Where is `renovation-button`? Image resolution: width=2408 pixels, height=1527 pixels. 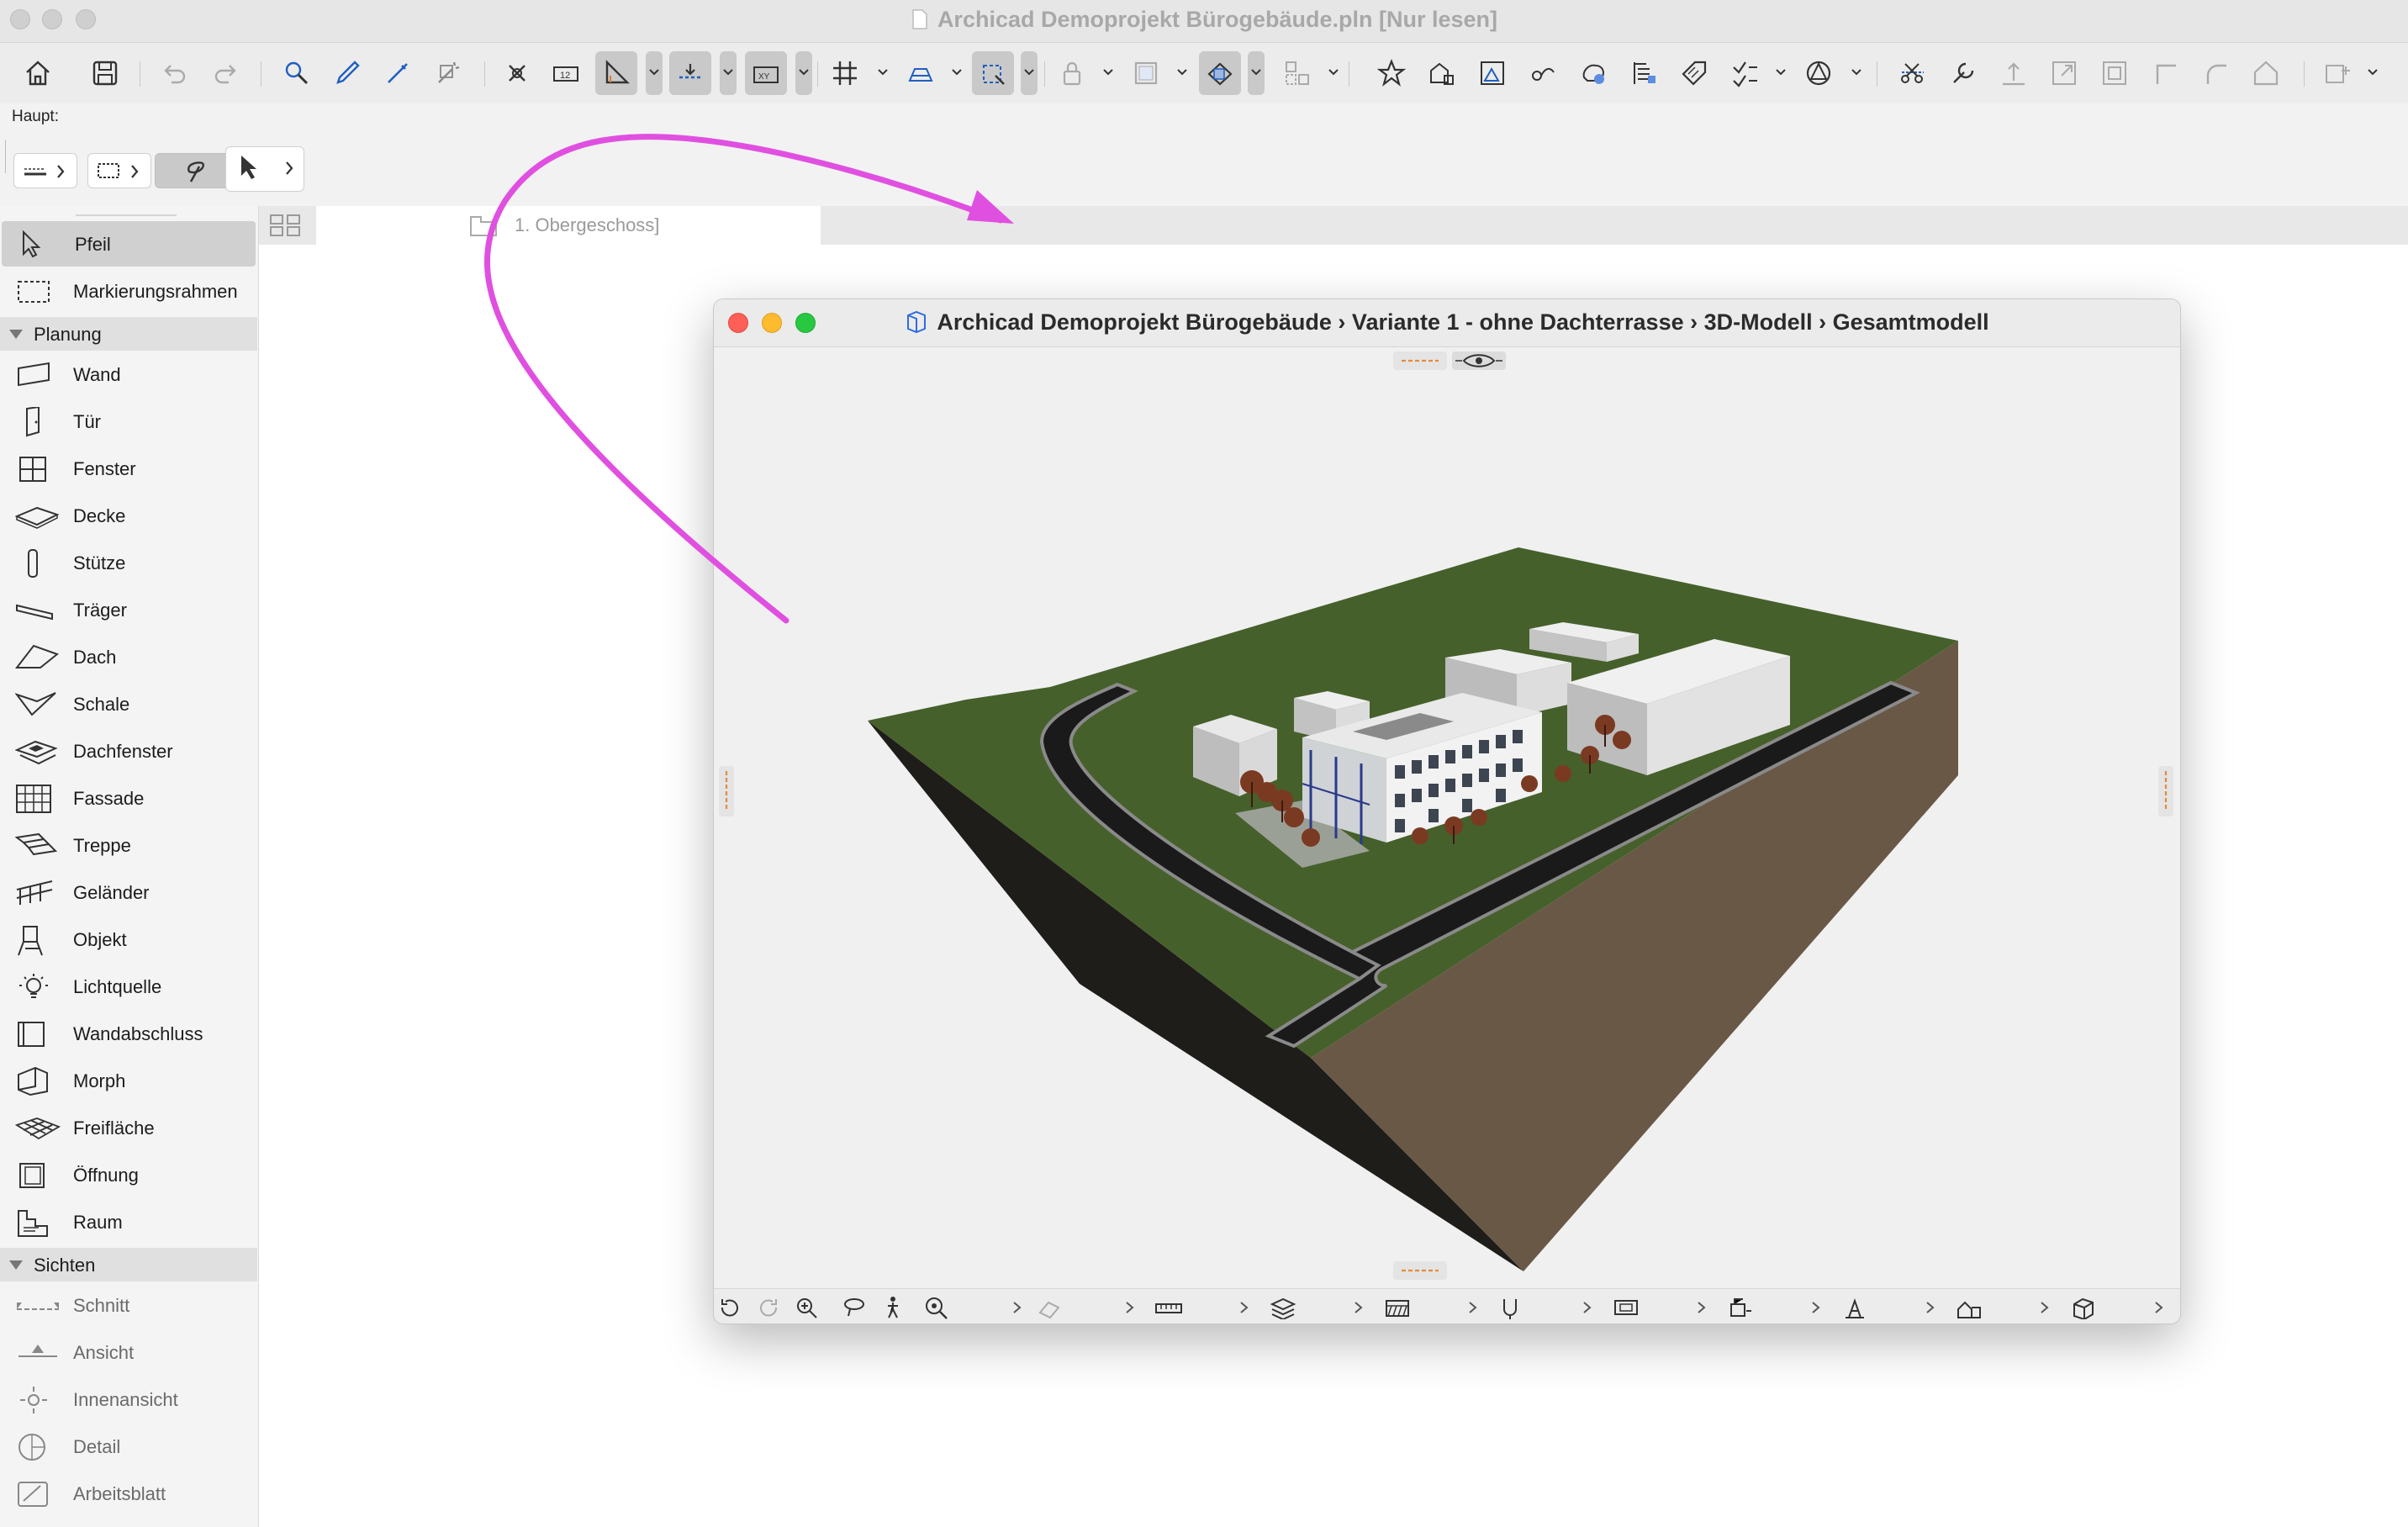
renovation-button is located at coordinates (1442, 73).